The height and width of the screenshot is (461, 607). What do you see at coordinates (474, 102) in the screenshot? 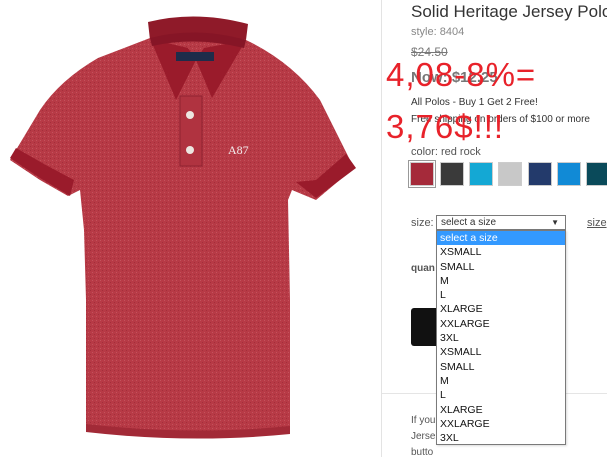
I see `promo-text: All Polos - Buy 1 Get 2 Free!` at bounding box center [474, 102].